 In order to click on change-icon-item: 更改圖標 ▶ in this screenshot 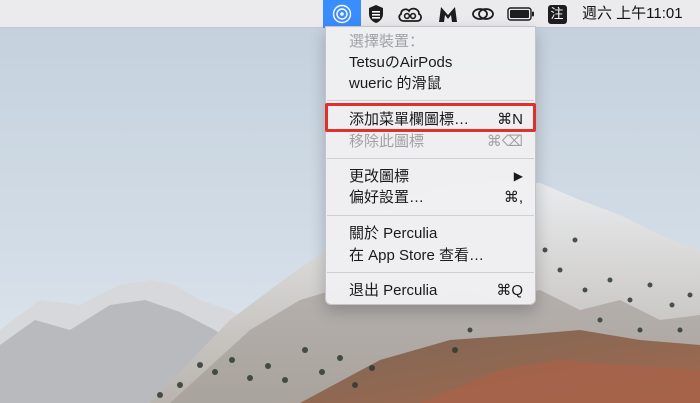, I will do `click(430, 176)`.